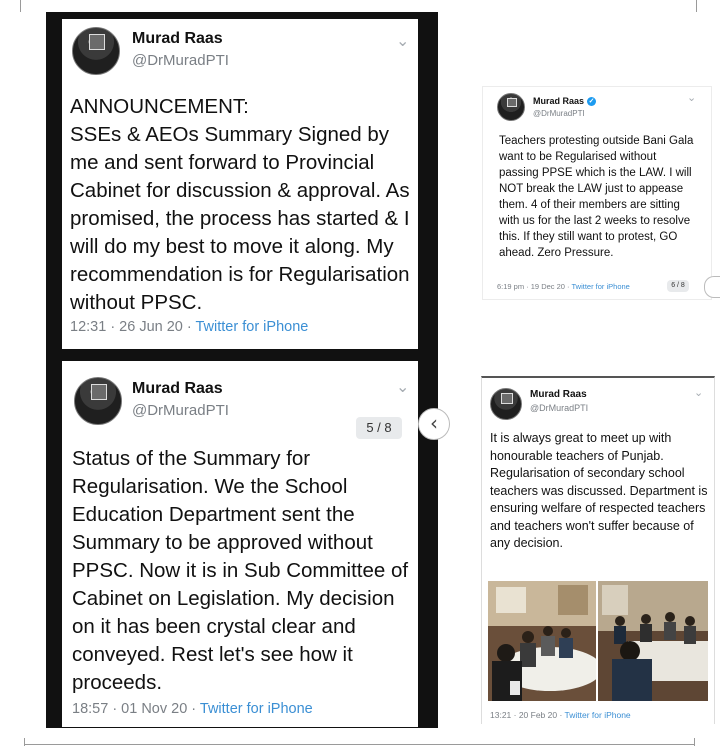 Image resolution: width=720 pixels, height=749 pixels. I want to click on tweet-meta: 6:19 pm · 19 Dec 20 · Twitter for iPhone, so click(563, 286).